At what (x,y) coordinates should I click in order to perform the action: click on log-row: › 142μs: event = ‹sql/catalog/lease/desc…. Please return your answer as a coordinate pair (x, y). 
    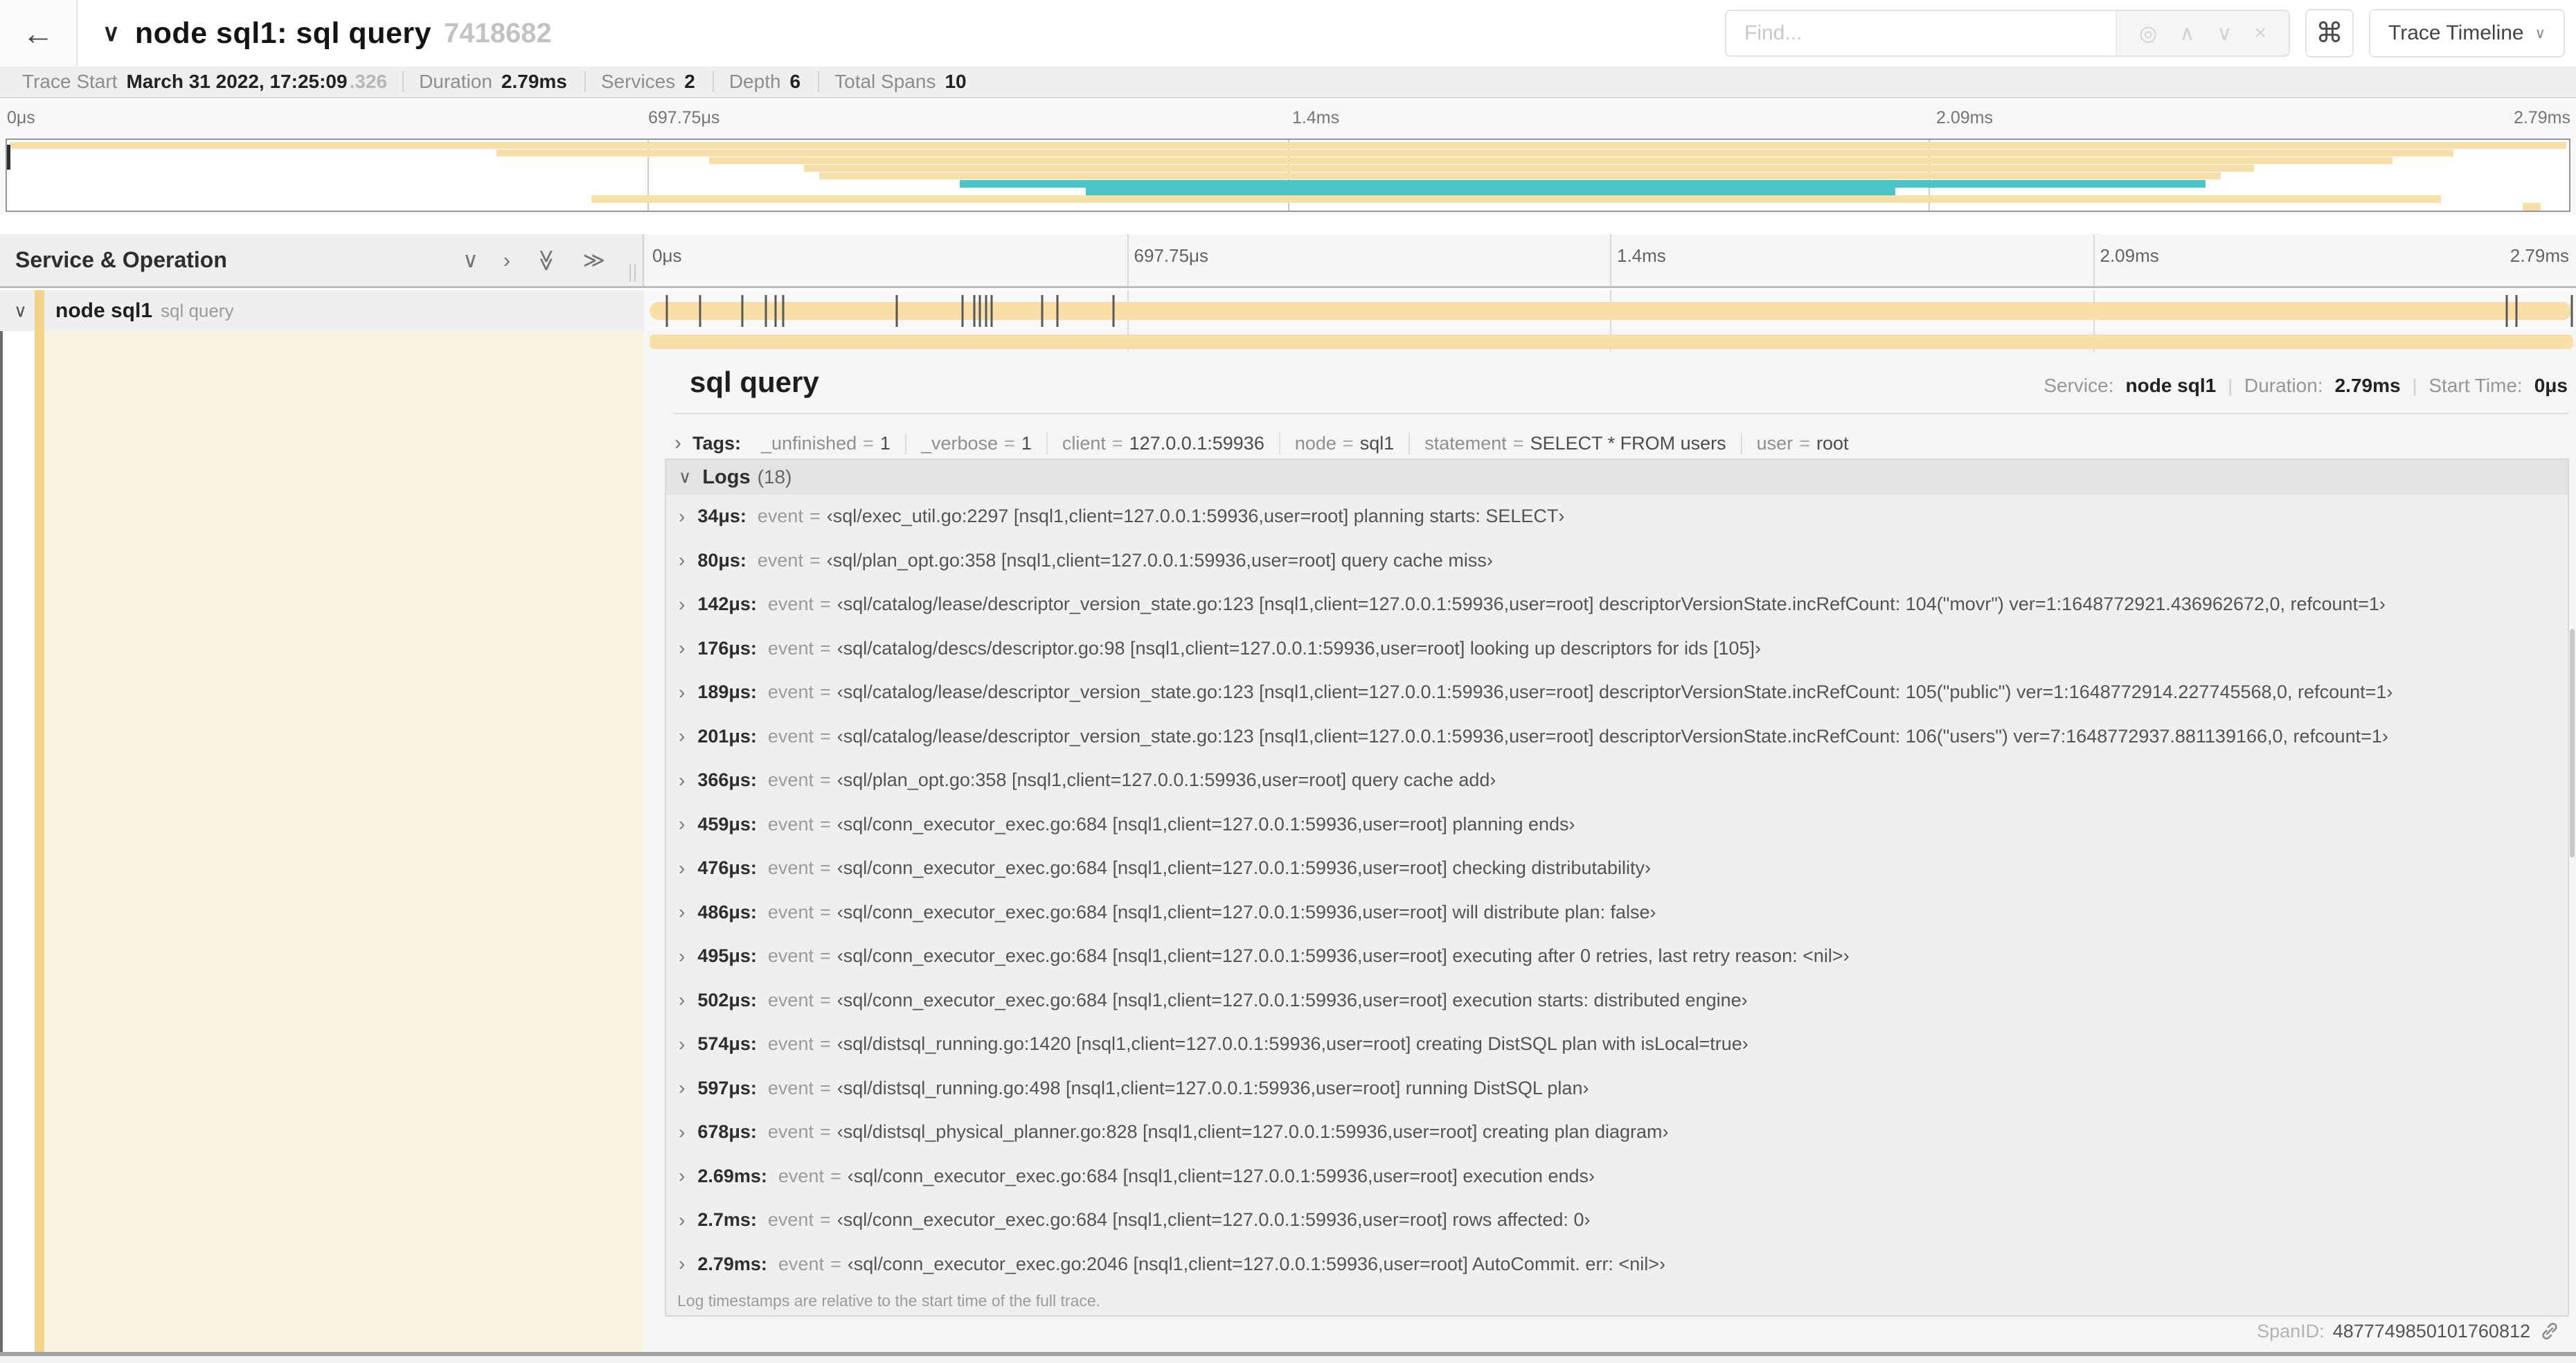
    Looking at the image, I should click on (1617, 605).